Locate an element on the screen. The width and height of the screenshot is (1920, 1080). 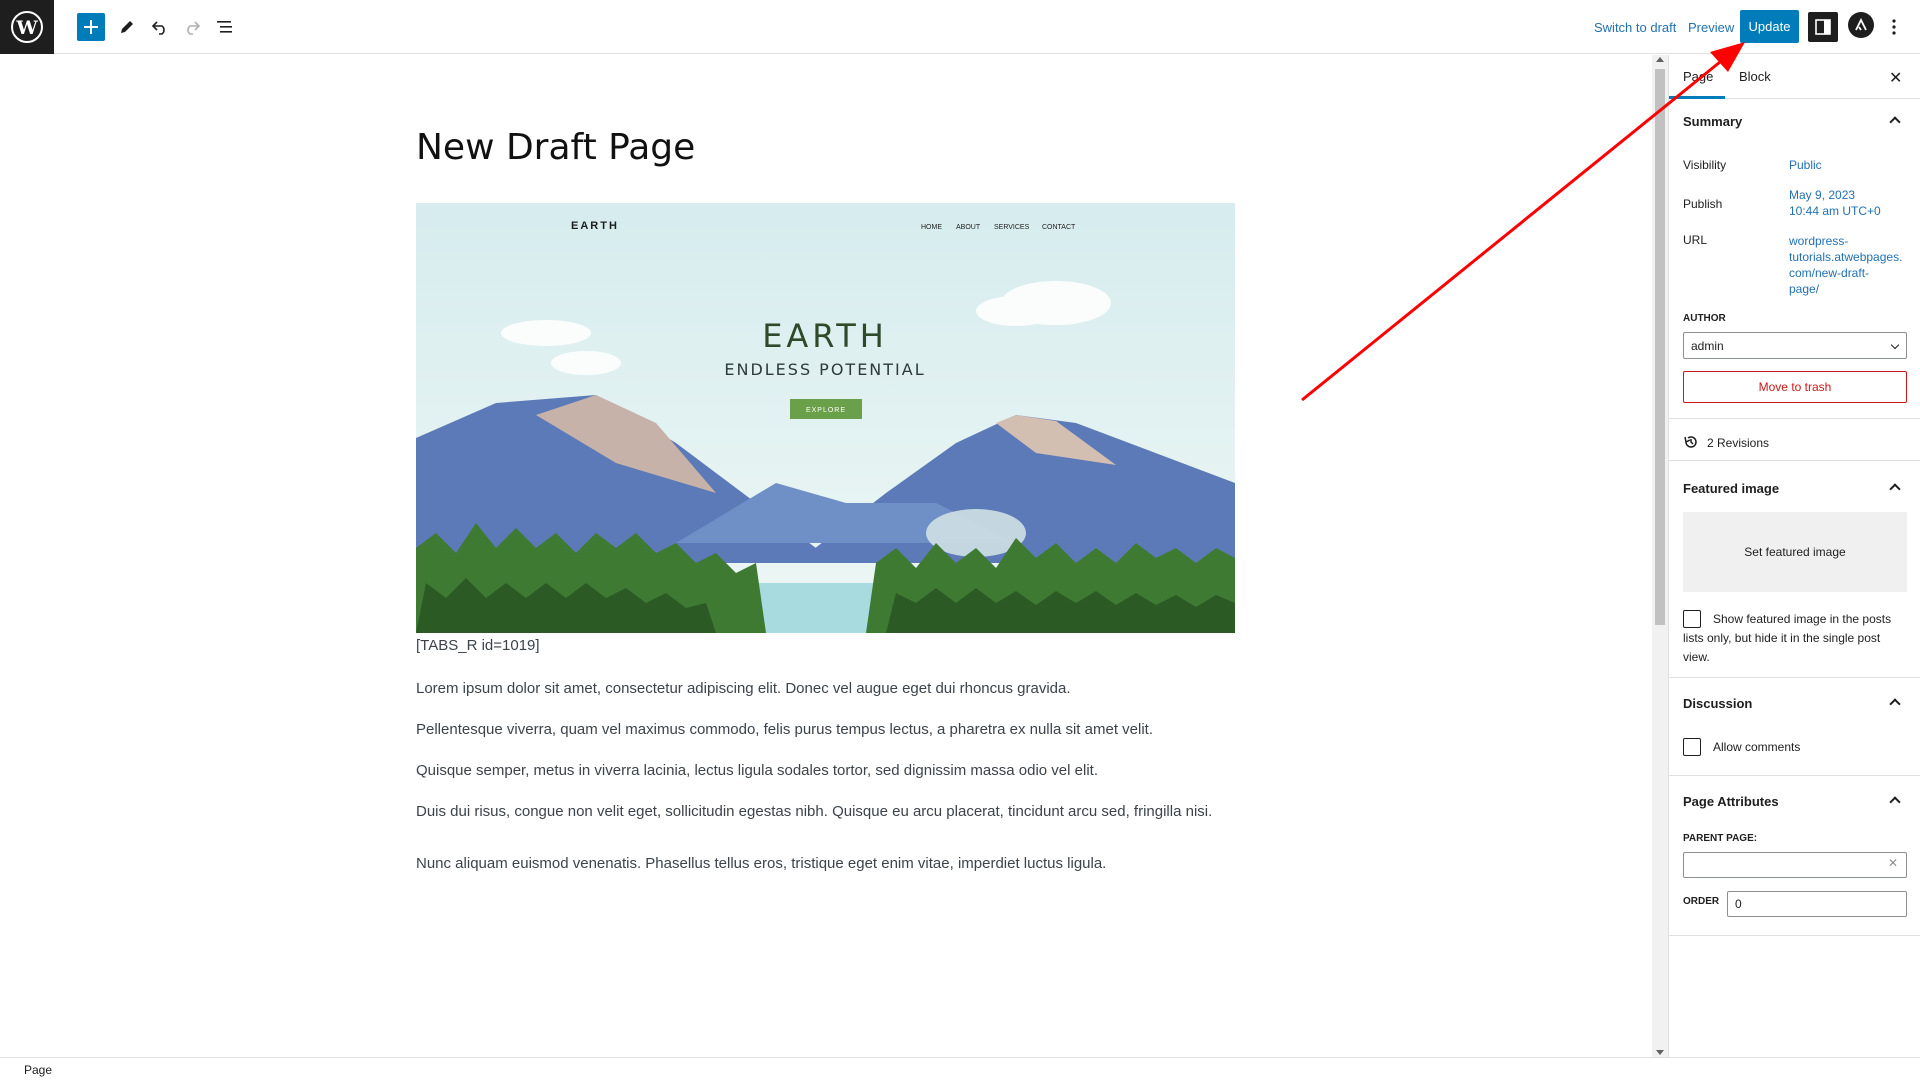
allow-comments-label: Allow comments is located at coordinates (1757, 747).